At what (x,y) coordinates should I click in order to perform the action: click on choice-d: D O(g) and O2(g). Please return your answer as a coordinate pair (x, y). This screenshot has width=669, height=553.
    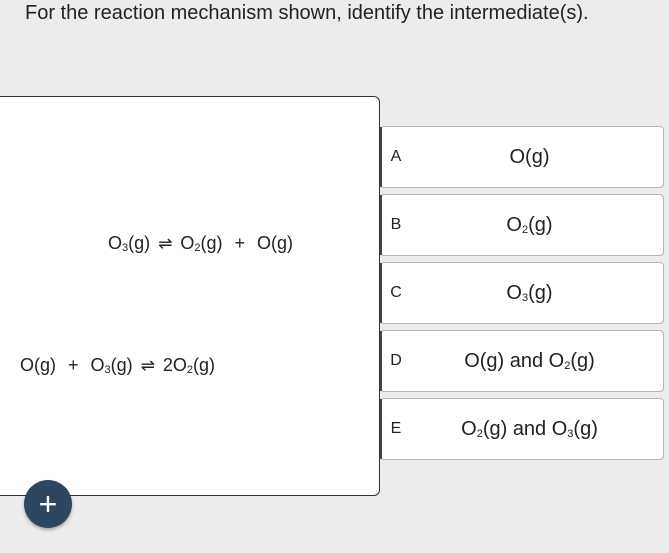
    Looking at the image, I should click on (522, 361).